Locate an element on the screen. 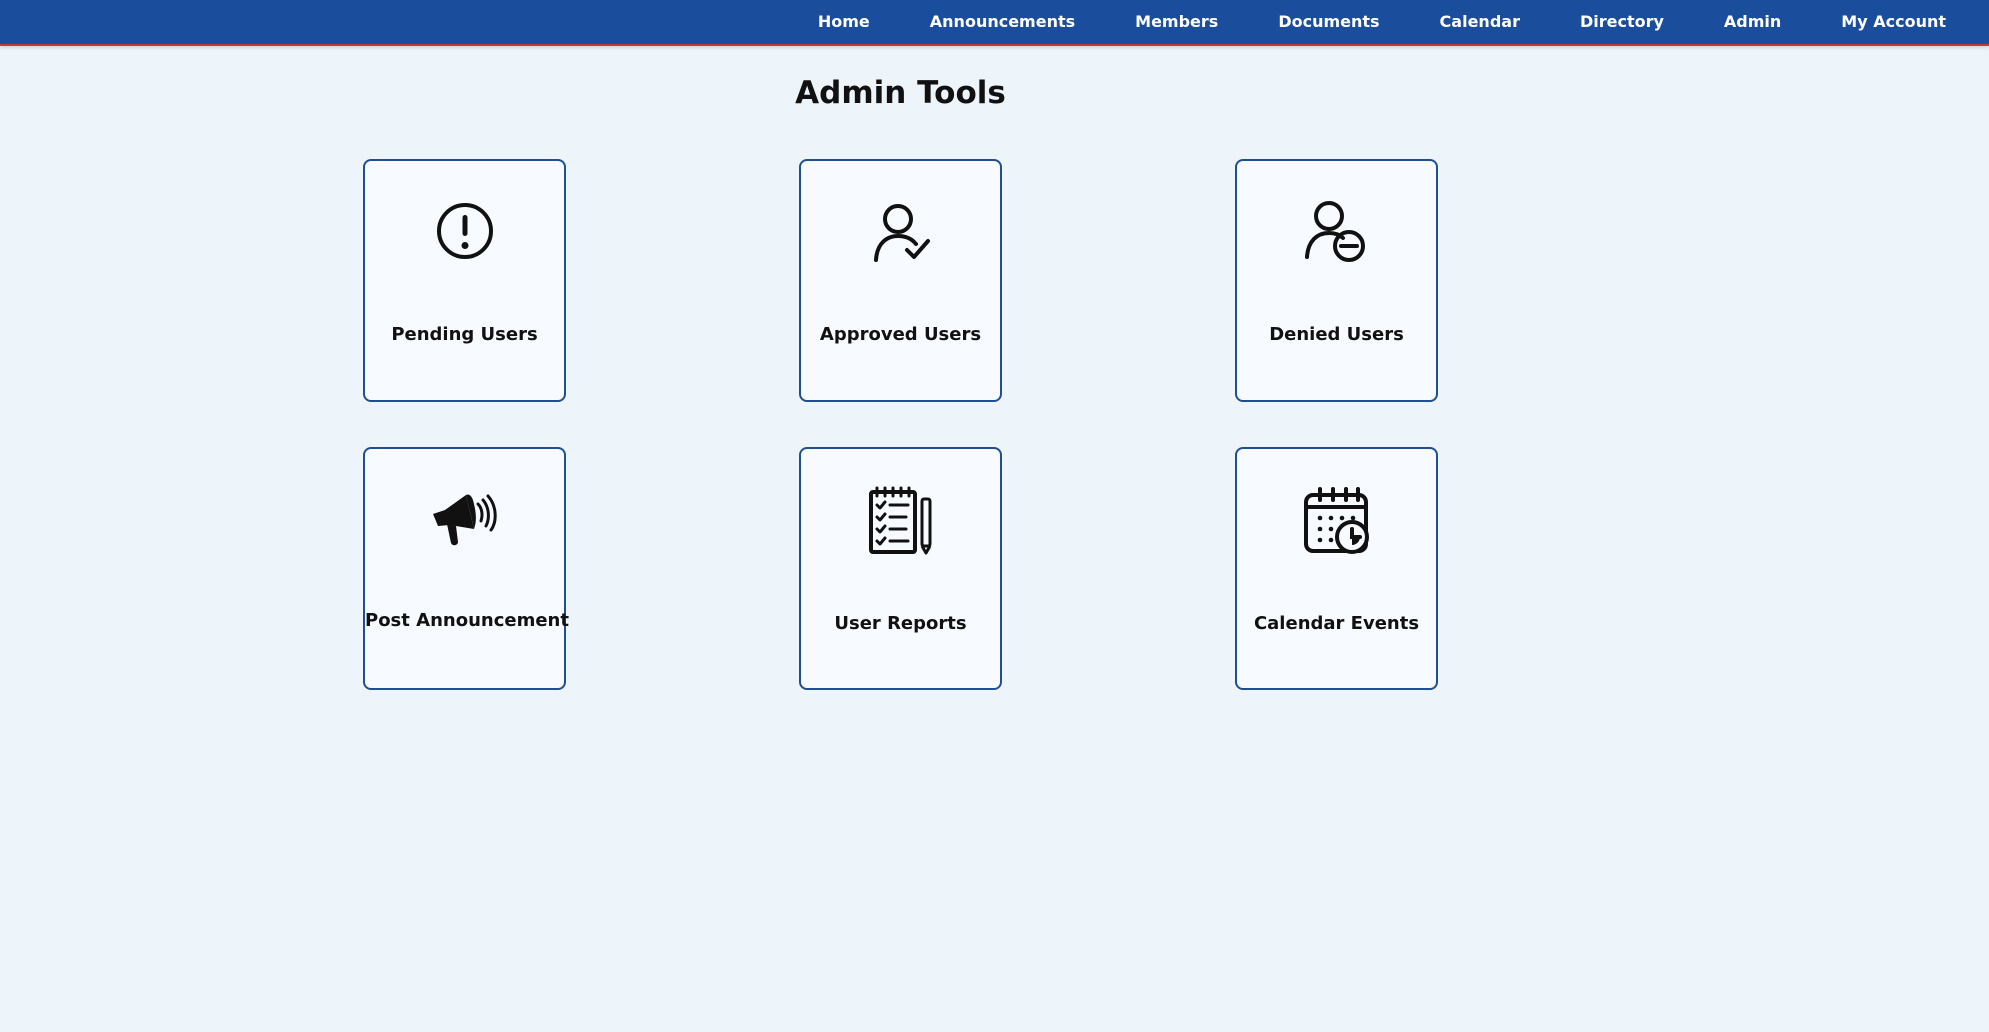 The height and width of the screenshot is (1032, 1989). calendar-events-label: Calendar Events is located at coordinates (1336, 623).